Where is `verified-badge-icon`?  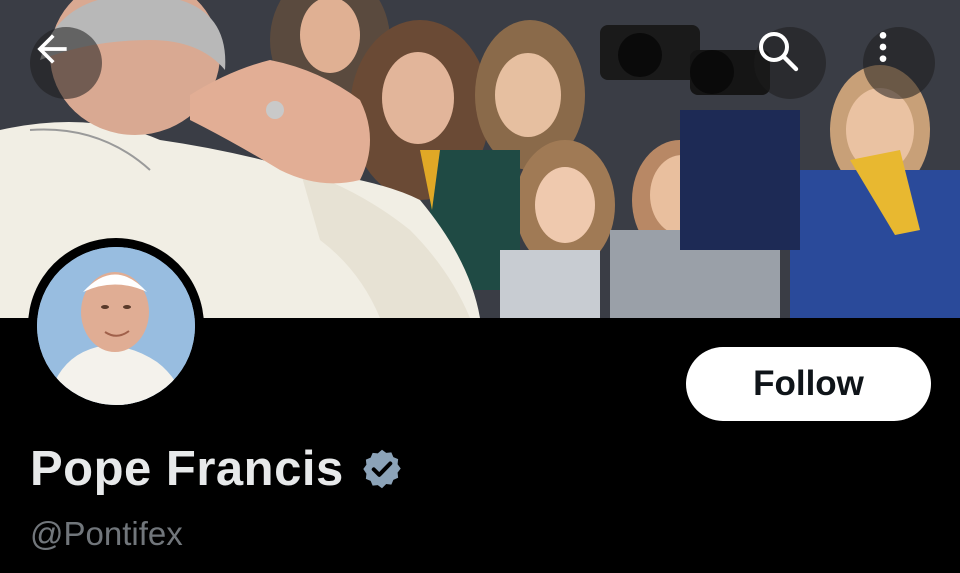 verified-badge-icon is located at coordinates (382, 469).